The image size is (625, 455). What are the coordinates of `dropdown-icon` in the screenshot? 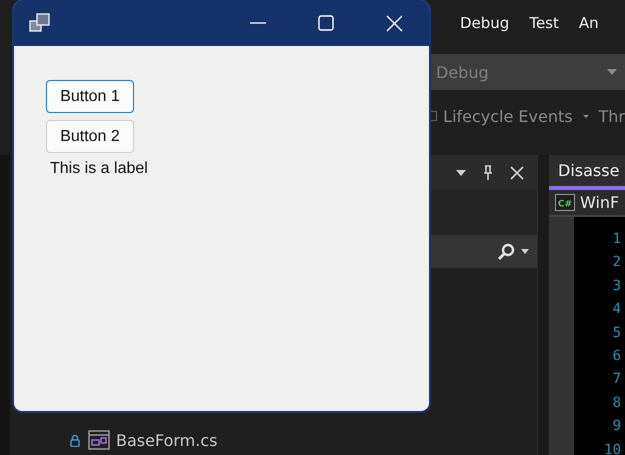 It's located at (461, 173).